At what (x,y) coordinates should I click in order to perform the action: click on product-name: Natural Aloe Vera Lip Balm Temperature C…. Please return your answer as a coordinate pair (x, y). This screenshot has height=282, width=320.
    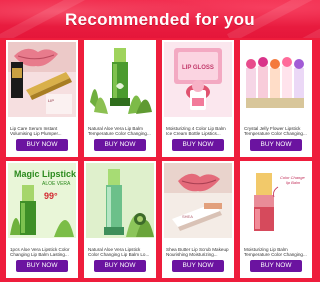
    Looking at the image, I should click on (120, 131).